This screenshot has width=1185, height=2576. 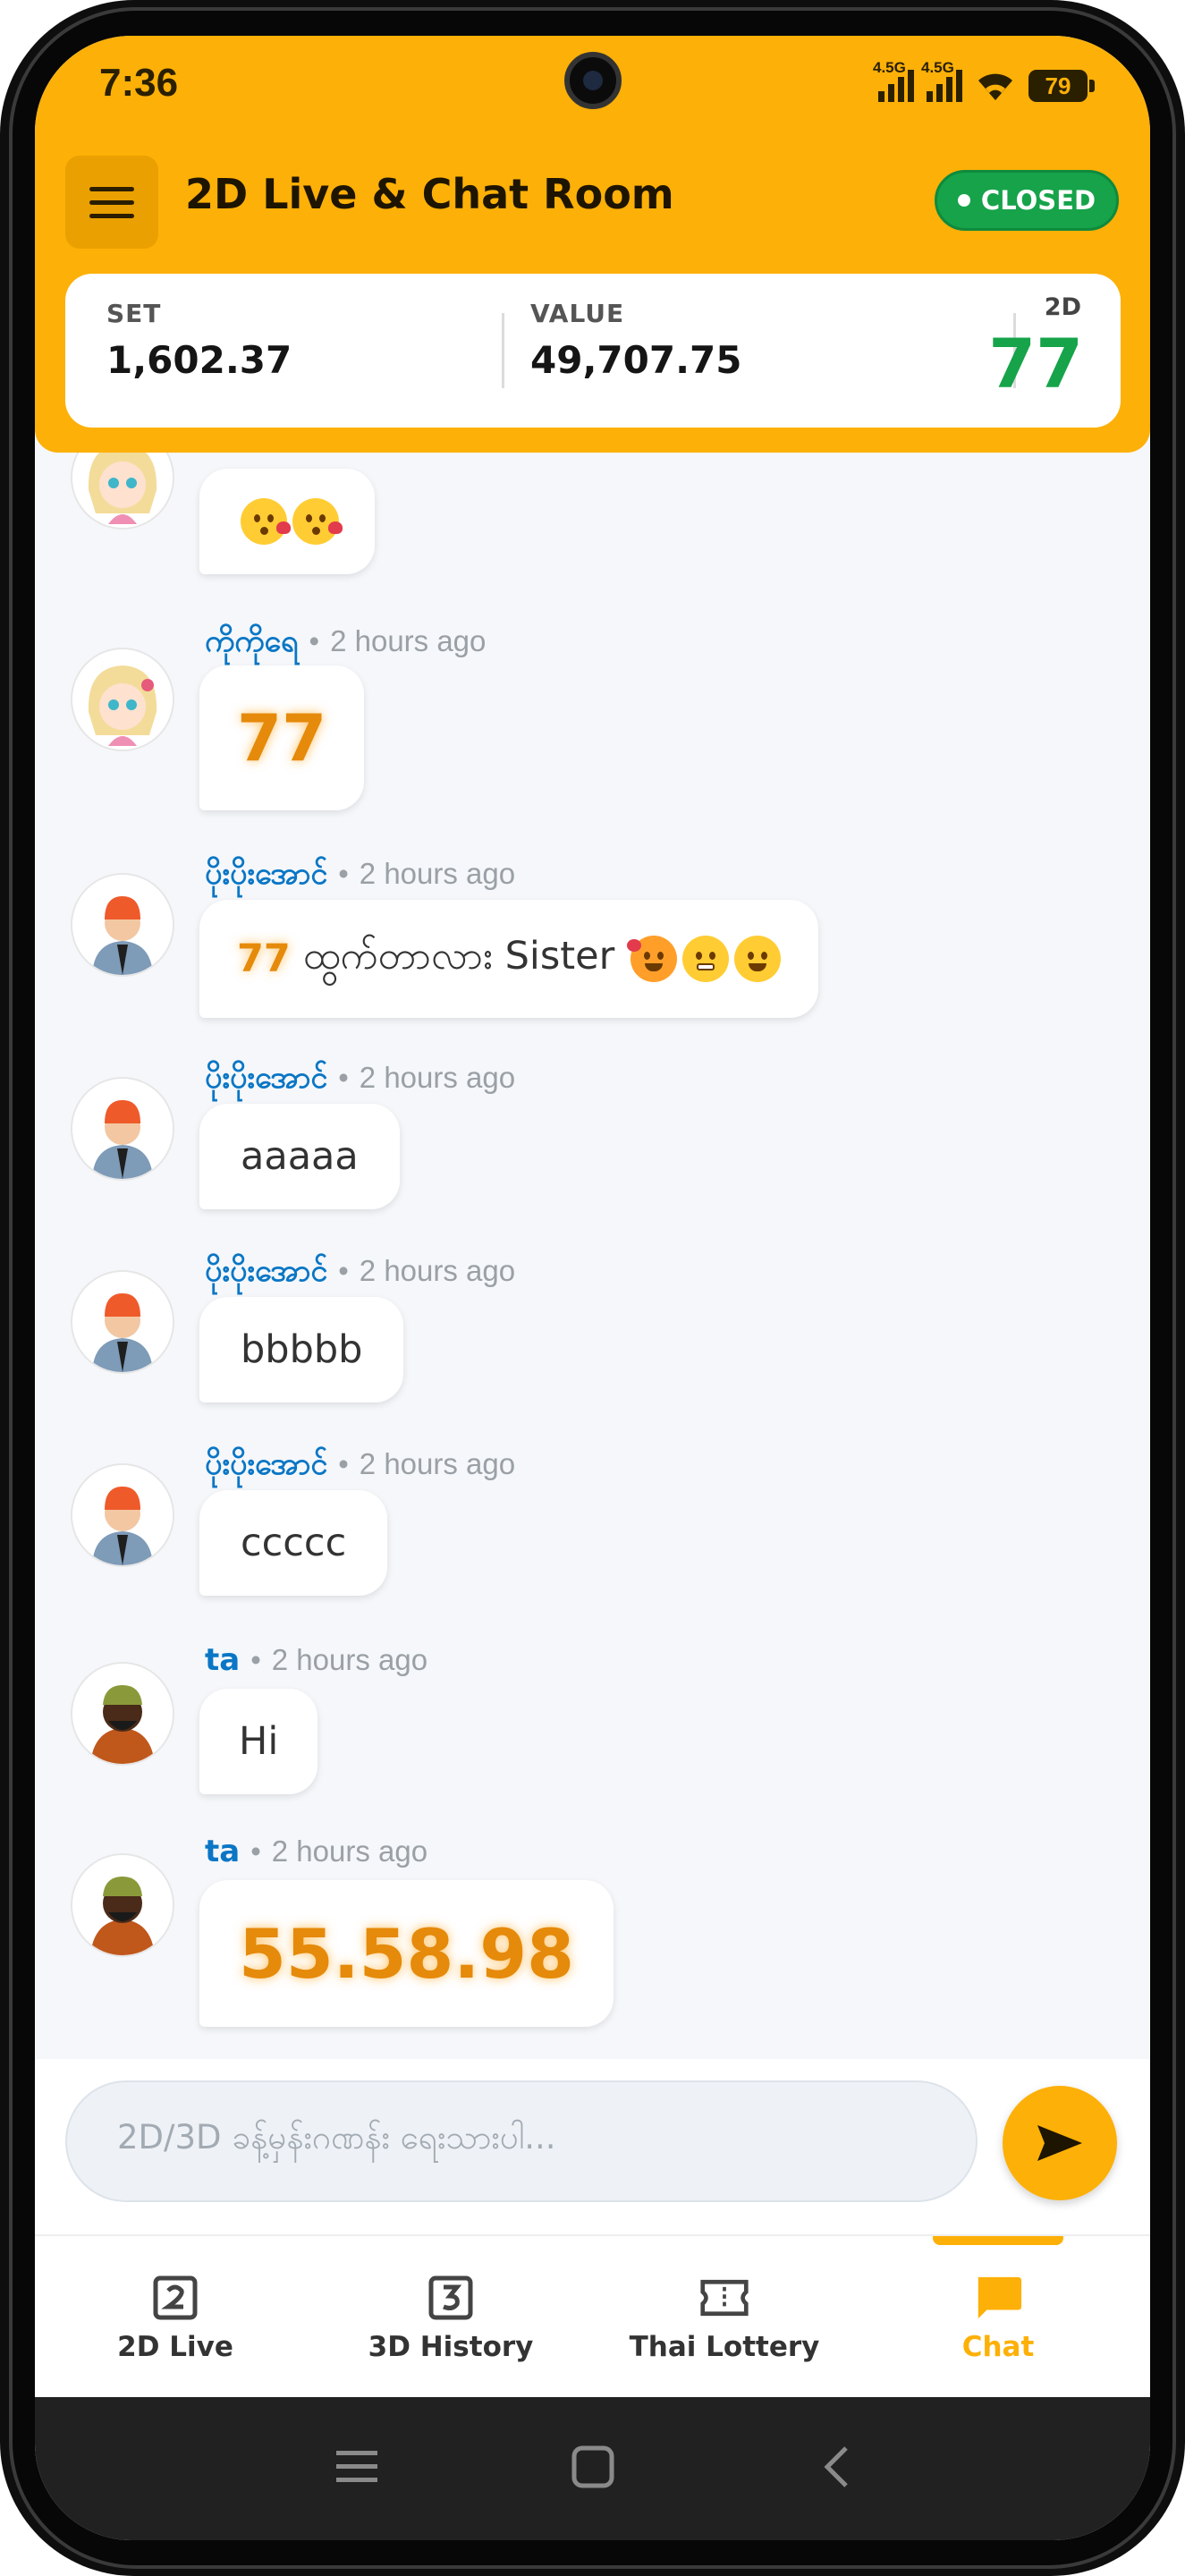 I want to click on twod-label: 2D, so click(x=1062, y=307).